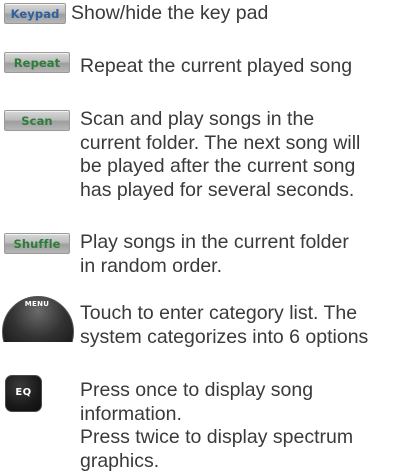  I want to click on description-line: Press twice to display spectrum, so click(217, 437).